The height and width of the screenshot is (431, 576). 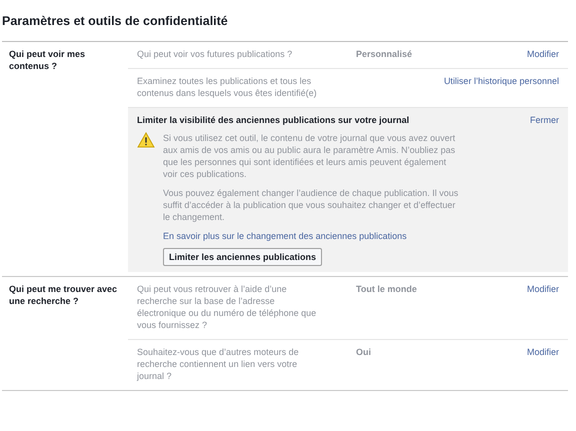 What do you see at coordinates (146, 140) in the screenshot?
I see `warning-icon` at bounding box center [146, 140].